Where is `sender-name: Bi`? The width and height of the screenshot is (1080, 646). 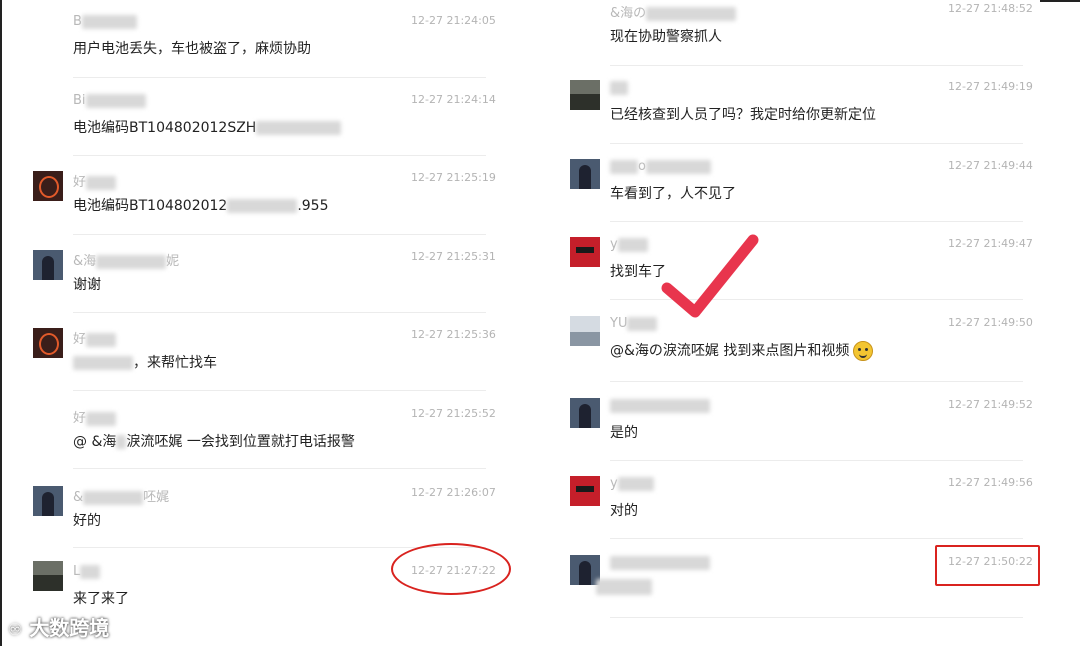 sender-name: Bi is located at coordinates (109, 100).